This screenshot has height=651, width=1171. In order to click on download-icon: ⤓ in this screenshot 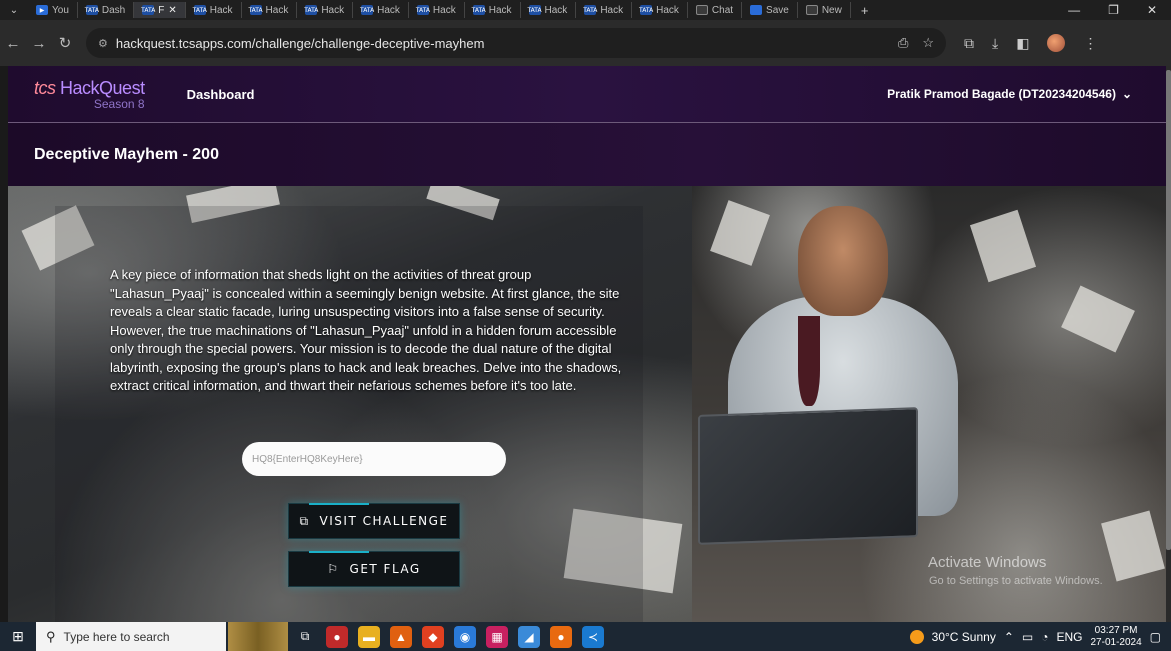, I will do `click(995, 43)`.